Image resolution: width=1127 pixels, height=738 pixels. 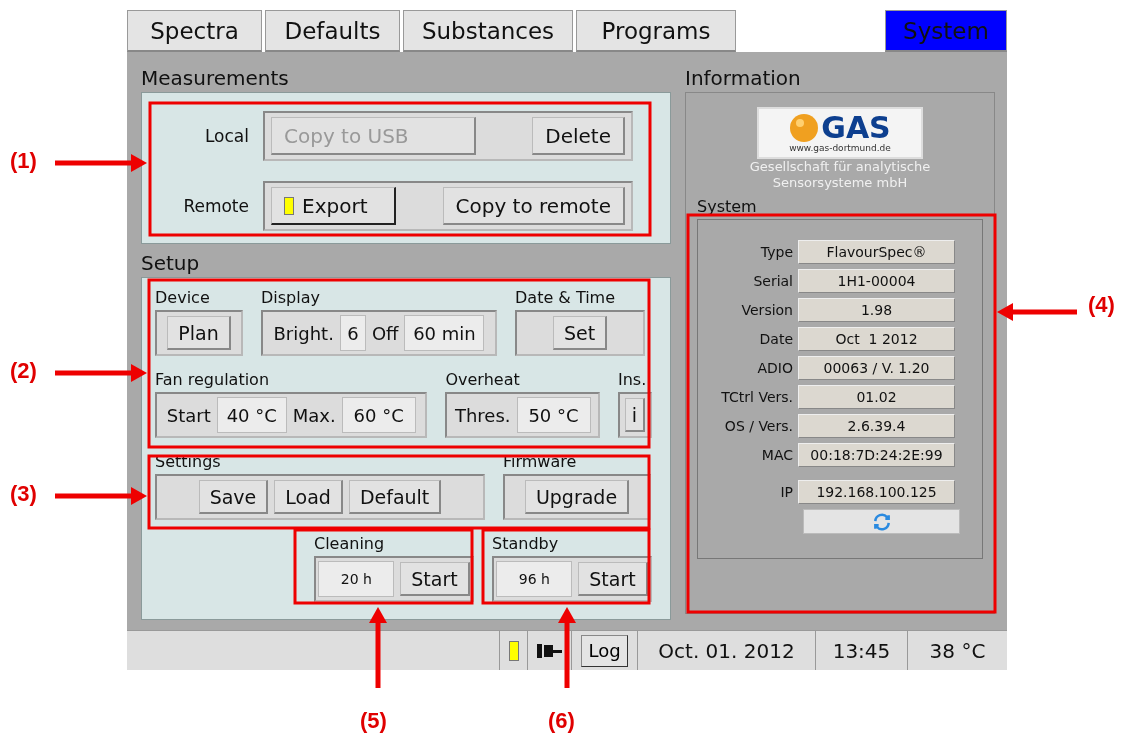 What do you see at coordinates (533, 206) in the screenshot?
I see `action-button: Copy to remote` at bounding box center [533, 206].